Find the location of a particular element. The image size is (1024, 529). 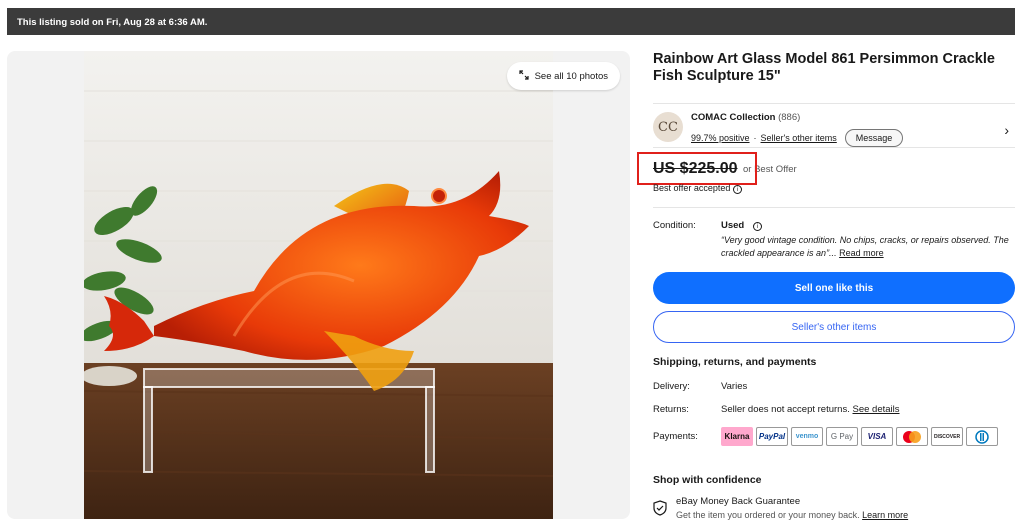

best-offer-accepted-text: Best offer accepted is located at coordinates (692, 188).